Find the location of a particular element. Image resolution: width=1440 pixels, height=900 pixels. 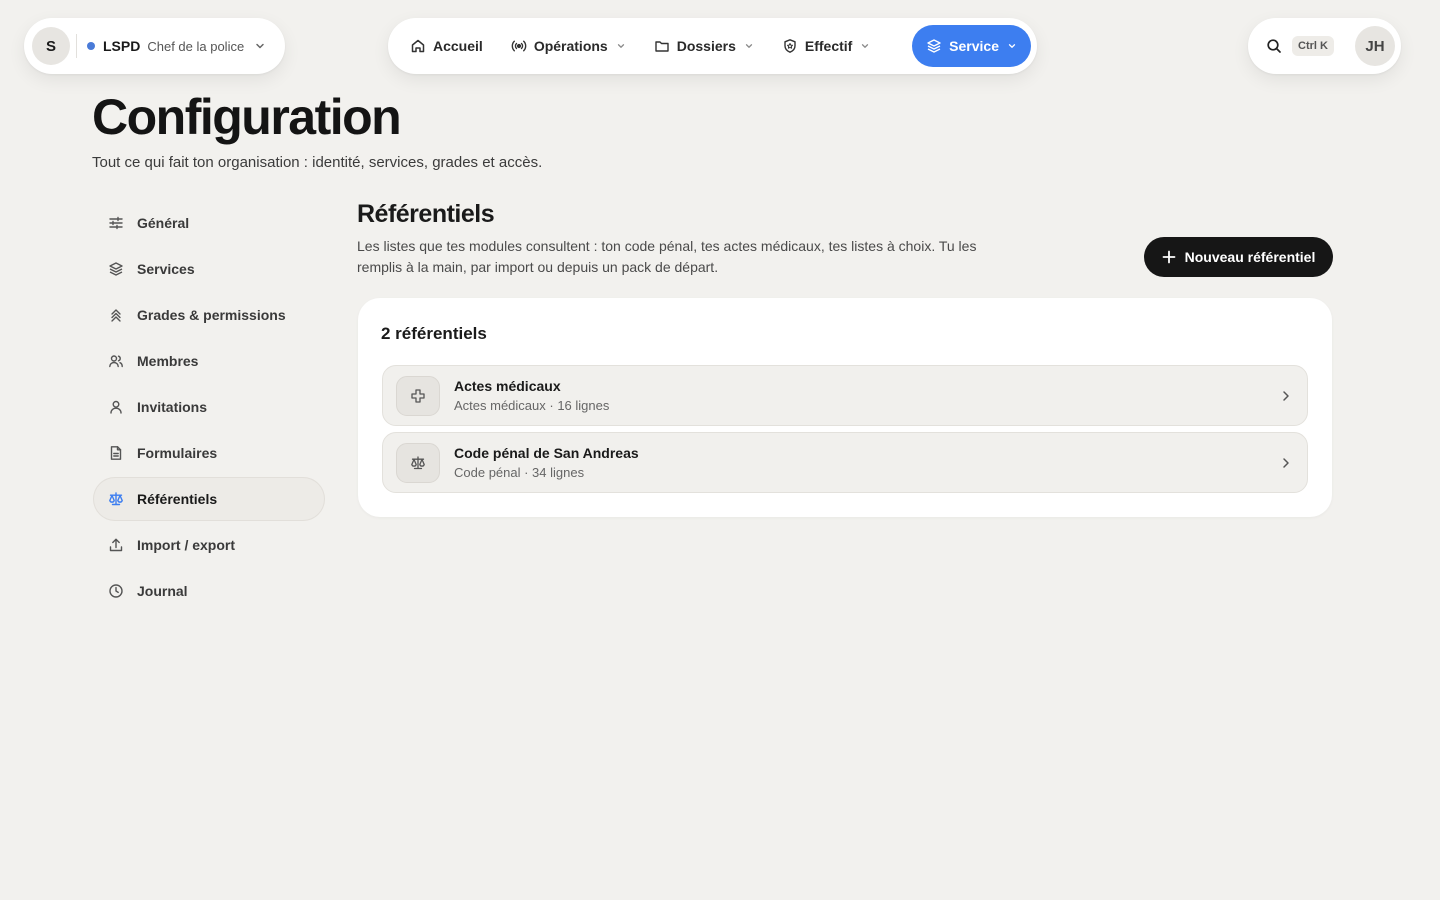

nav-item-effectif: Effectif is located at coordinates (826, 46).